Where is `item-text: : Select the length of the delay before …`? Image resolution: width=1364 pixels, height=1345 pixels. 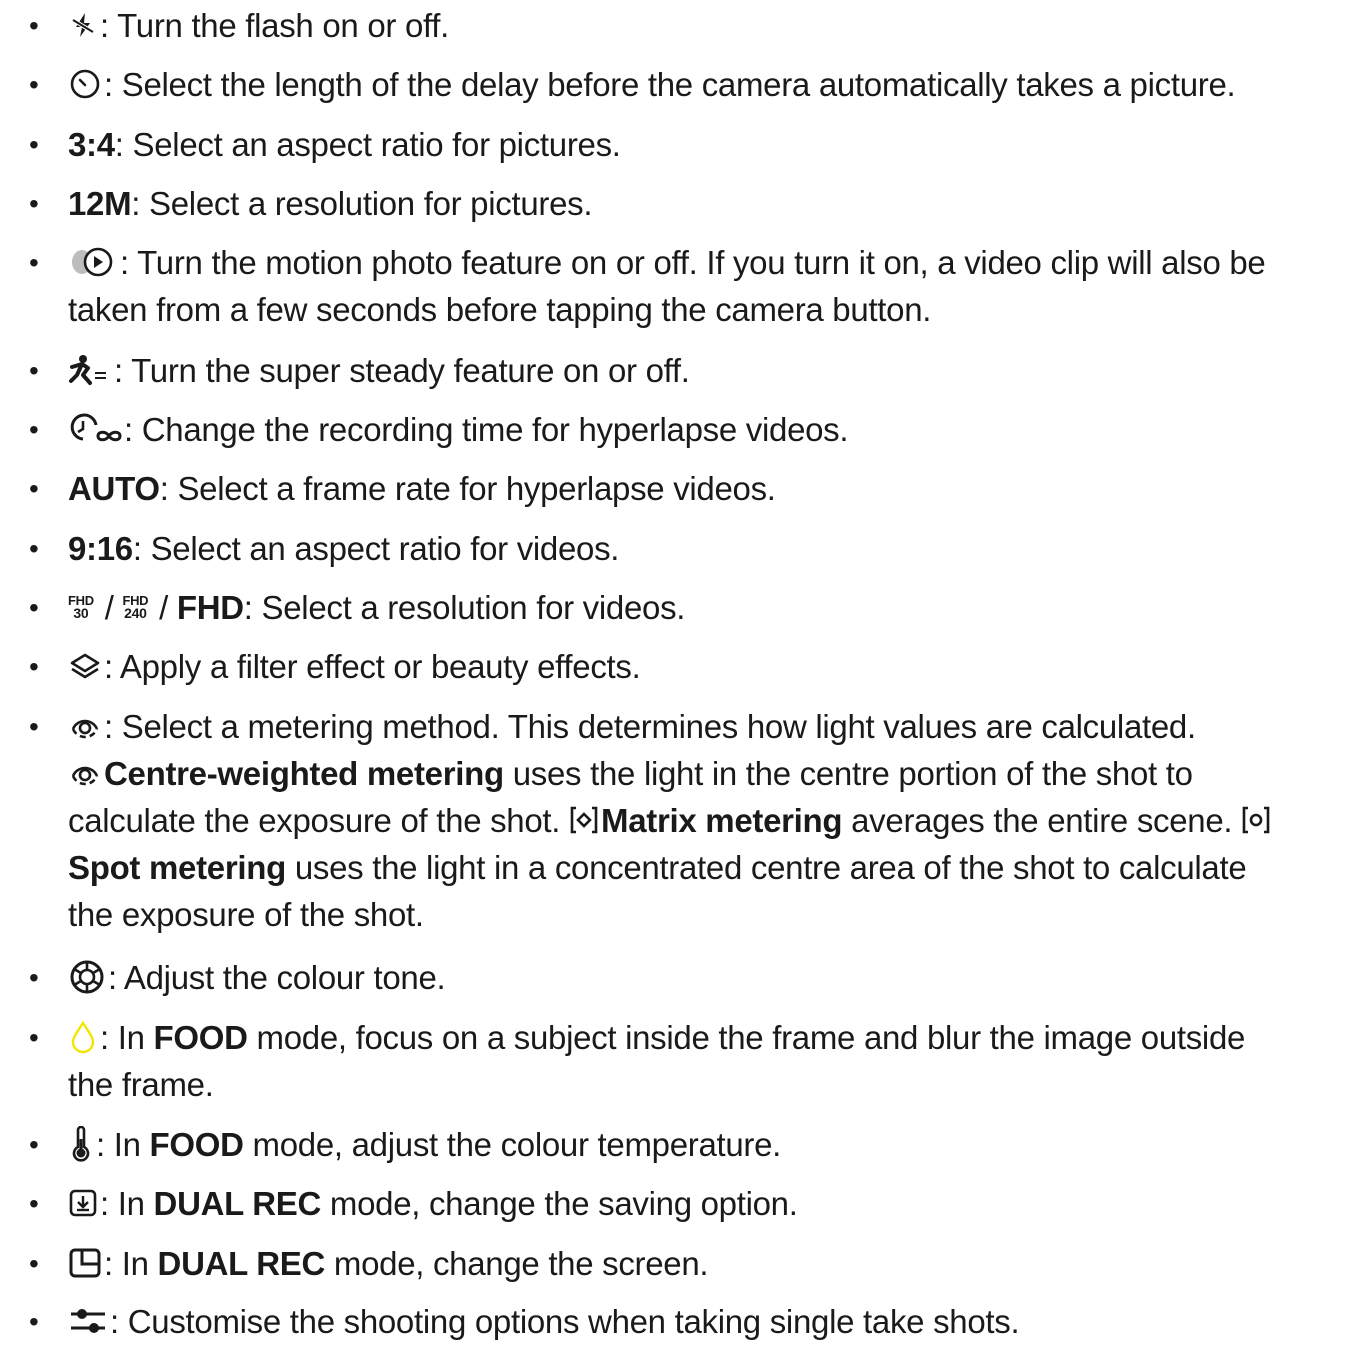 item-text: : Select the length of the delay before … is located at coordinates (670, 84).